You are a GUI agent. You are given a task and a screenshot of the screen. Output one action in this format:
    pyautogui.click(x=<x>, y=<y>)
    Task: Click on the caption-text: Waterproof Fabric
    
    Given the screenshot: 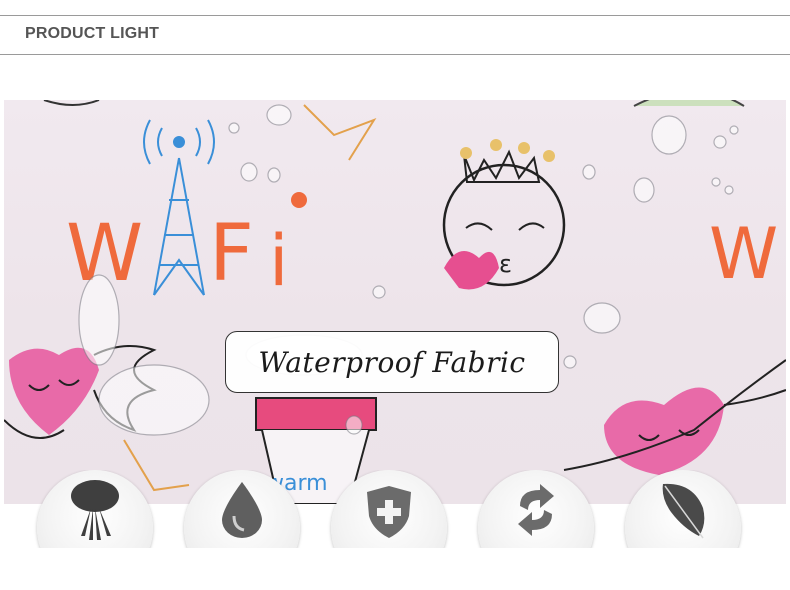 What is the action you would take?
    pyautogui.click(x=392, y=362)
    